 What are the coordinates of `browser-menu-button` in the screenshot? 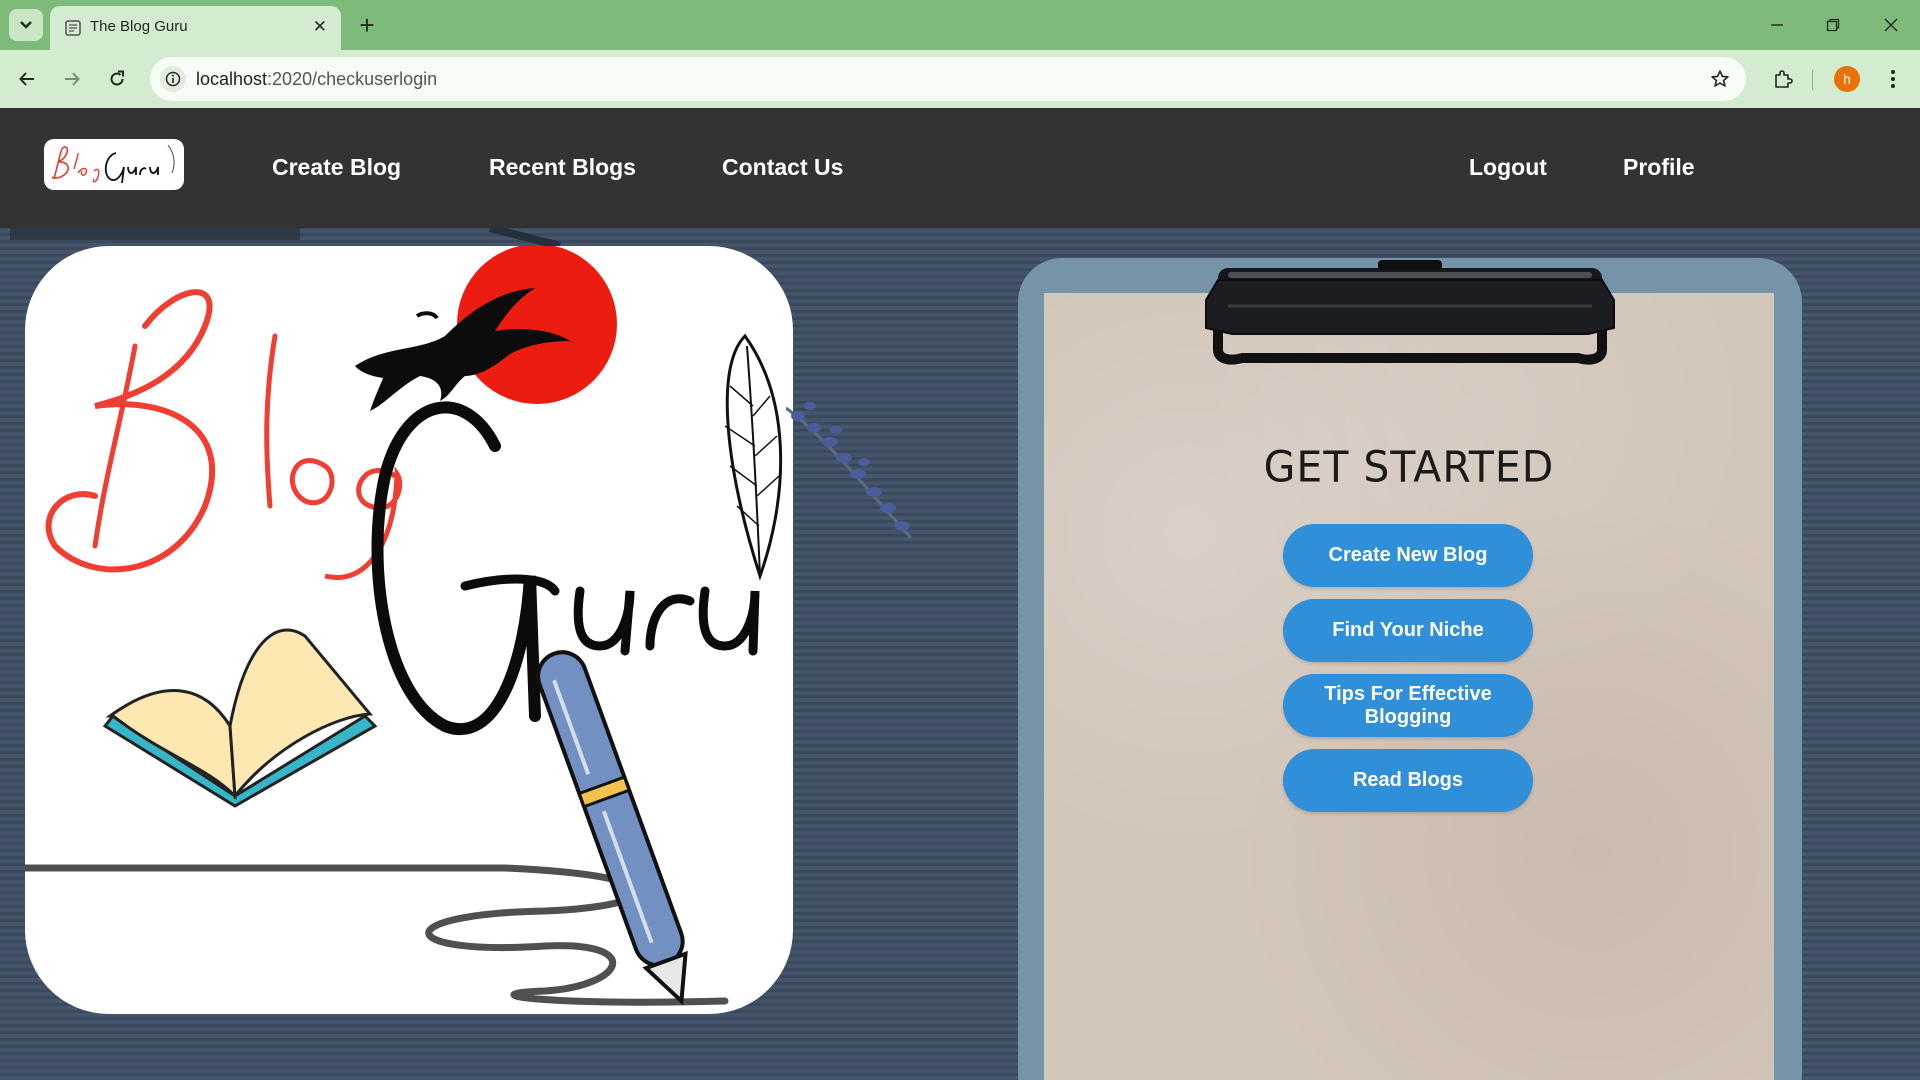 It's located at (1893, 79).